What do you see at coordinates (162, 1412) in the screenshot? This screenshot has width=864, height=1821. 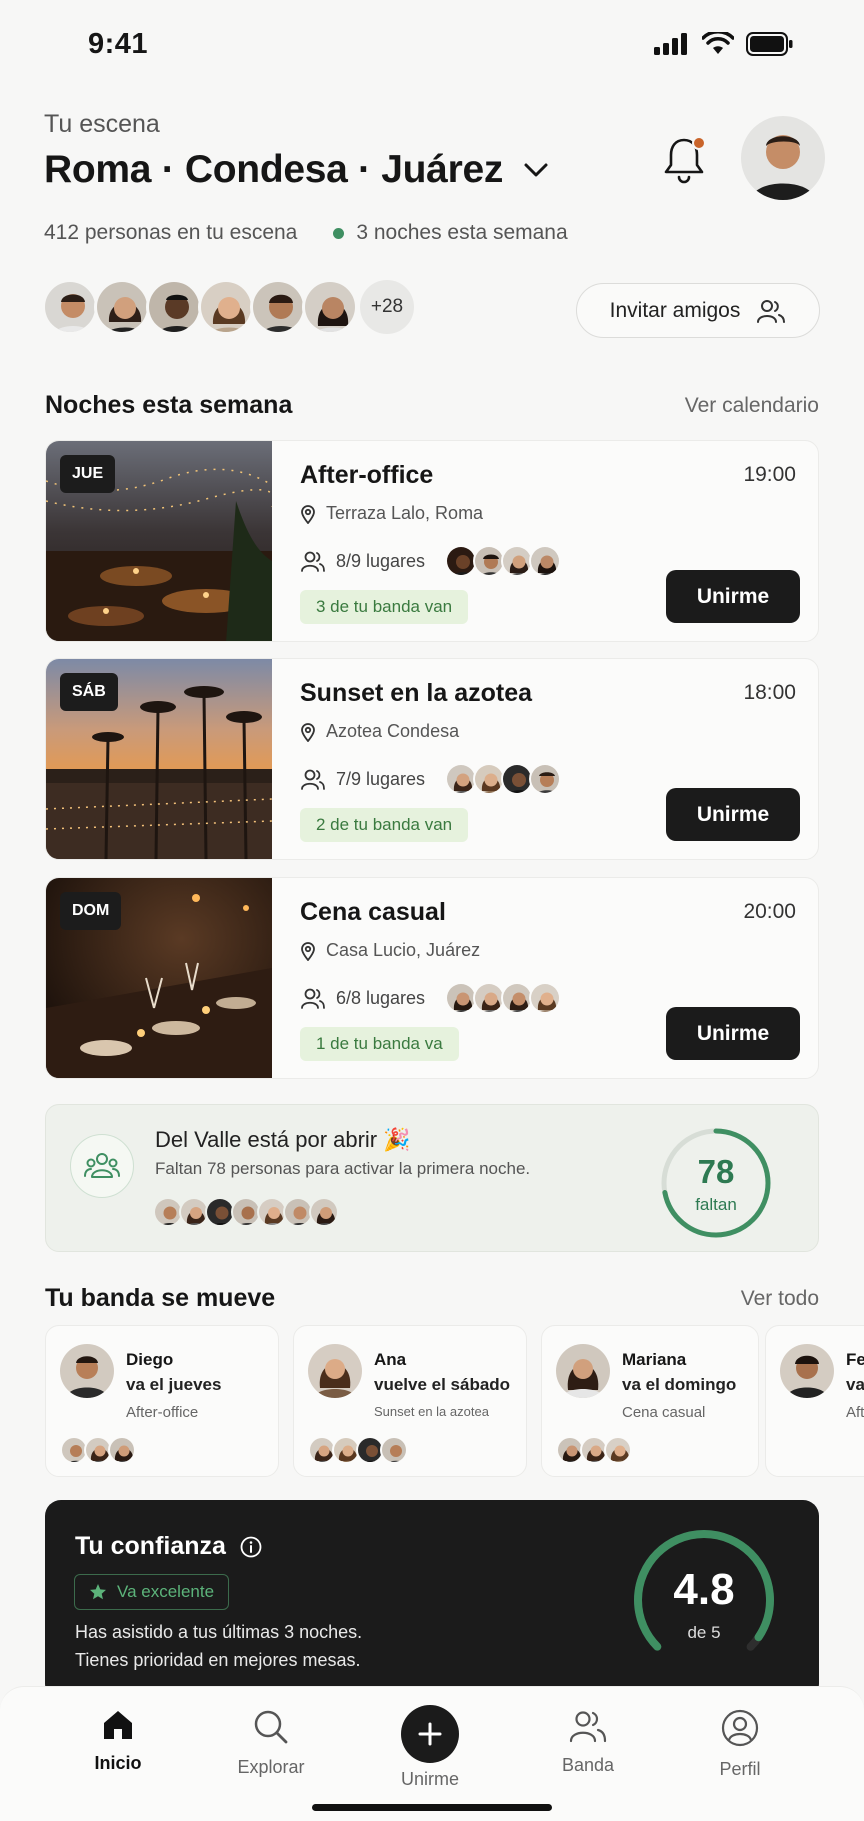 I see `friend-event: After-office` at bounding box center [162, 1412].